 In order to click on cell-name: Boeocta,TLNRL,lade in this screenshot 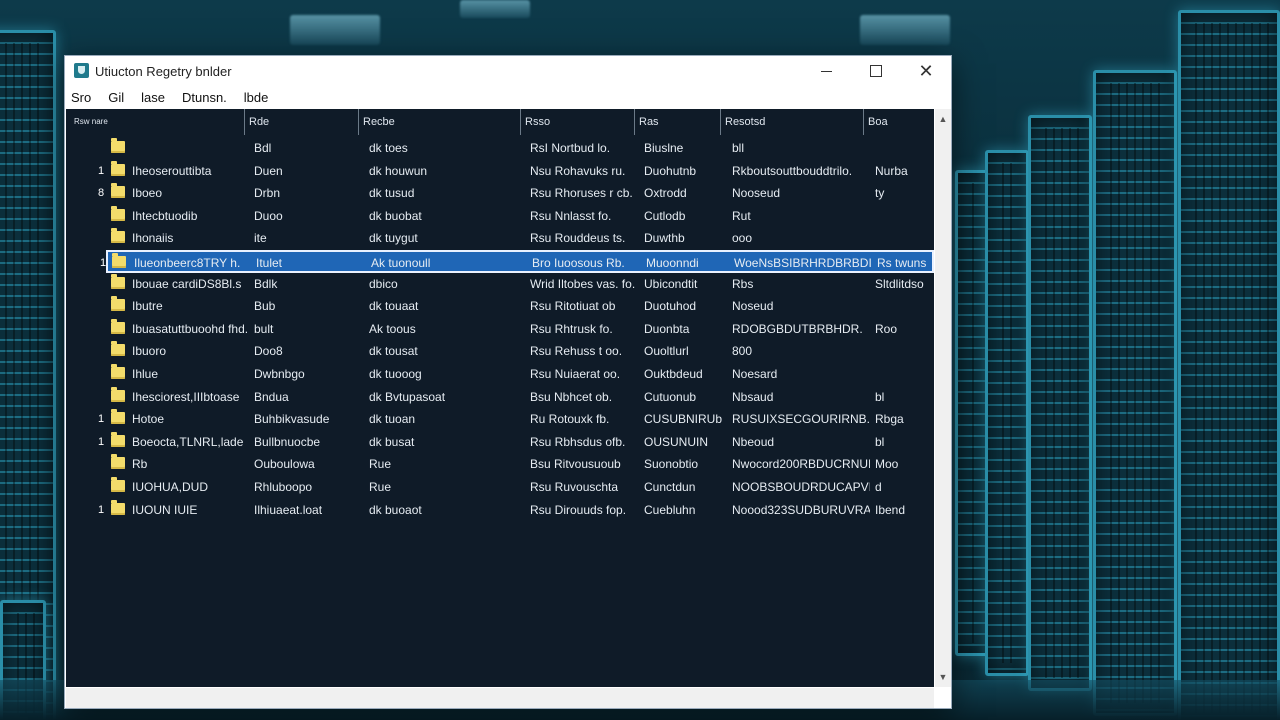, I will do `click(188, 441)`.